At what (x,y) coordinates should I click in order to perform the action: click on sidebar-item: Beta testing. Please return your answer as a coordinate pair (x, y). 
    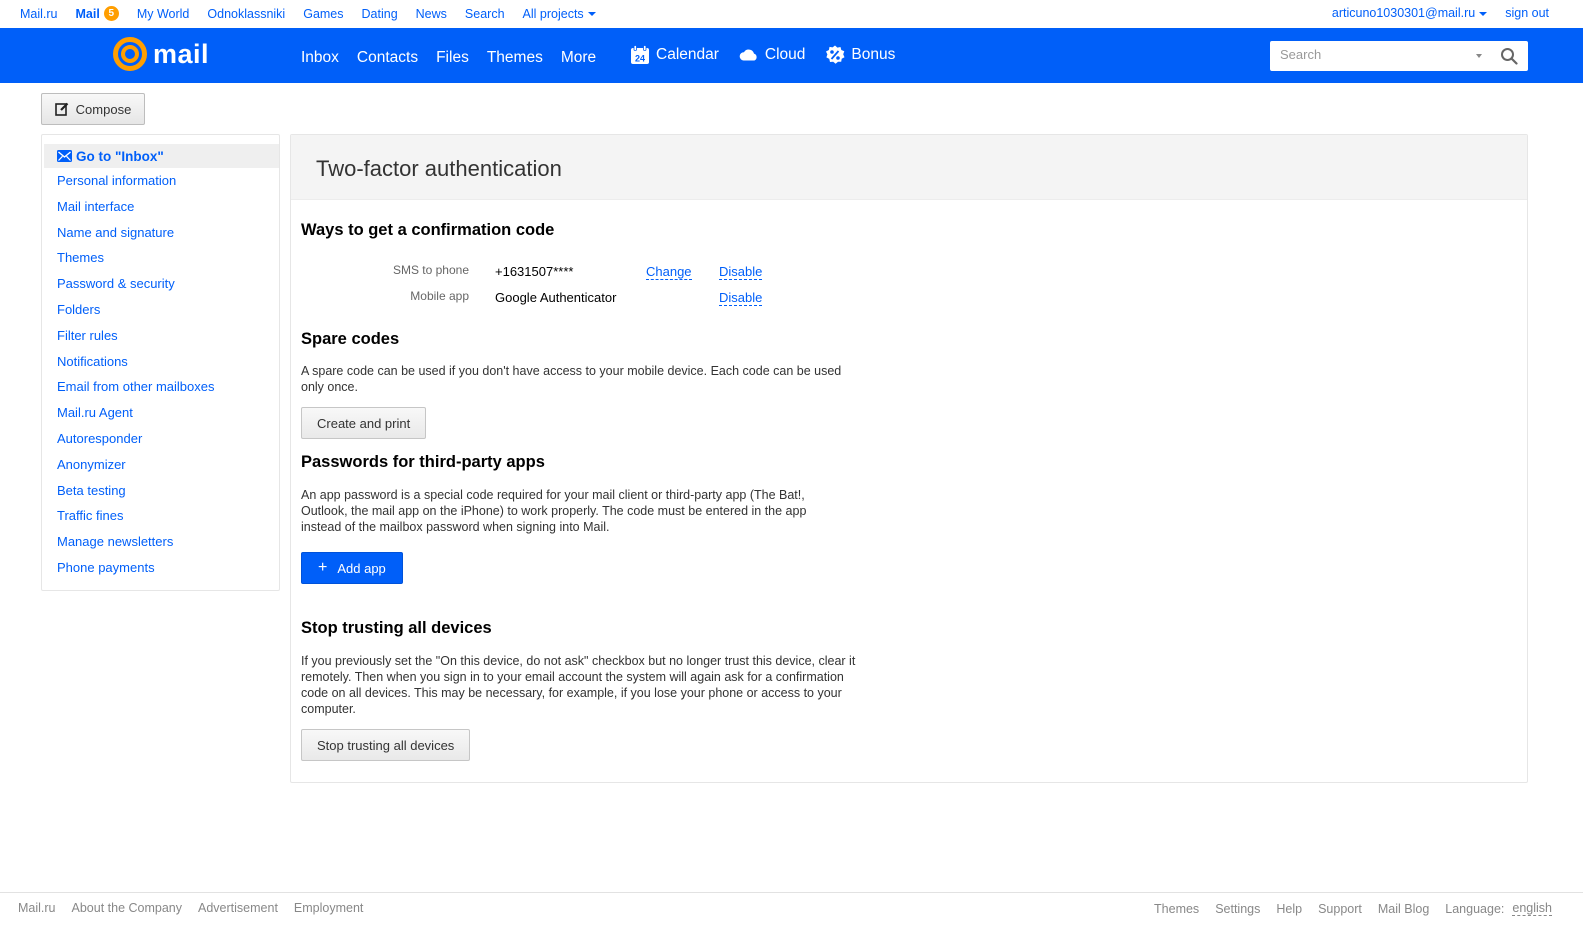
    Looking at the image, I should click on (136, 496).